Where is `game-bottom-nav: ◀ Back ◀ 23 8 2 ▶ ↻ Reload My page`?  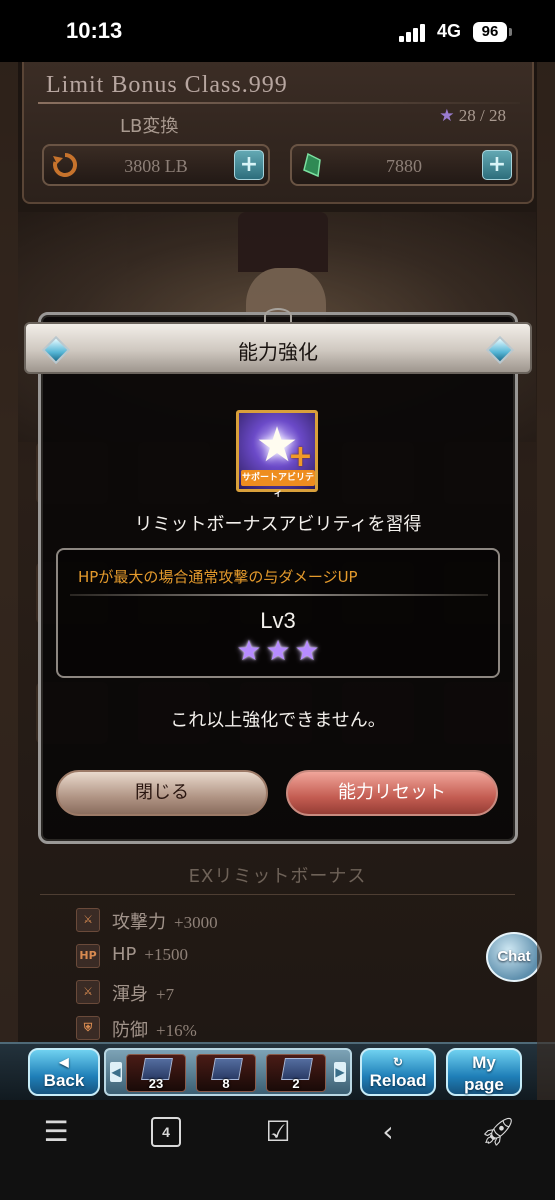
game-bottom-nav: ◀ Back ◀ 23 8 2 ▶ ↻ Reload My page is located at coordinates (277, 1071).